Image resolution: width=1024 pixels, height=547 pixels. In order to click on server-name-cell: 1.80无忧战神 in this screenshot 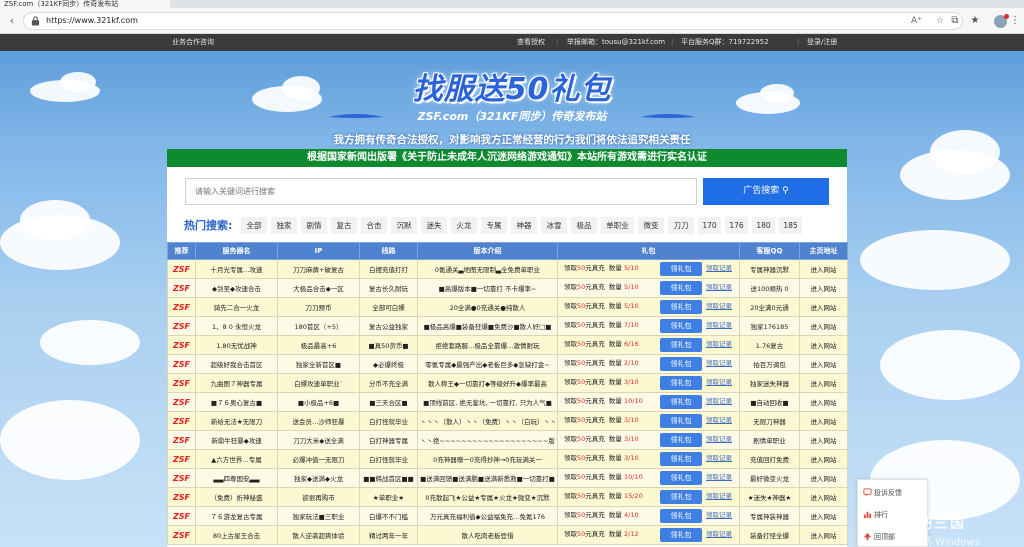, I will do `click(236, 345)`.